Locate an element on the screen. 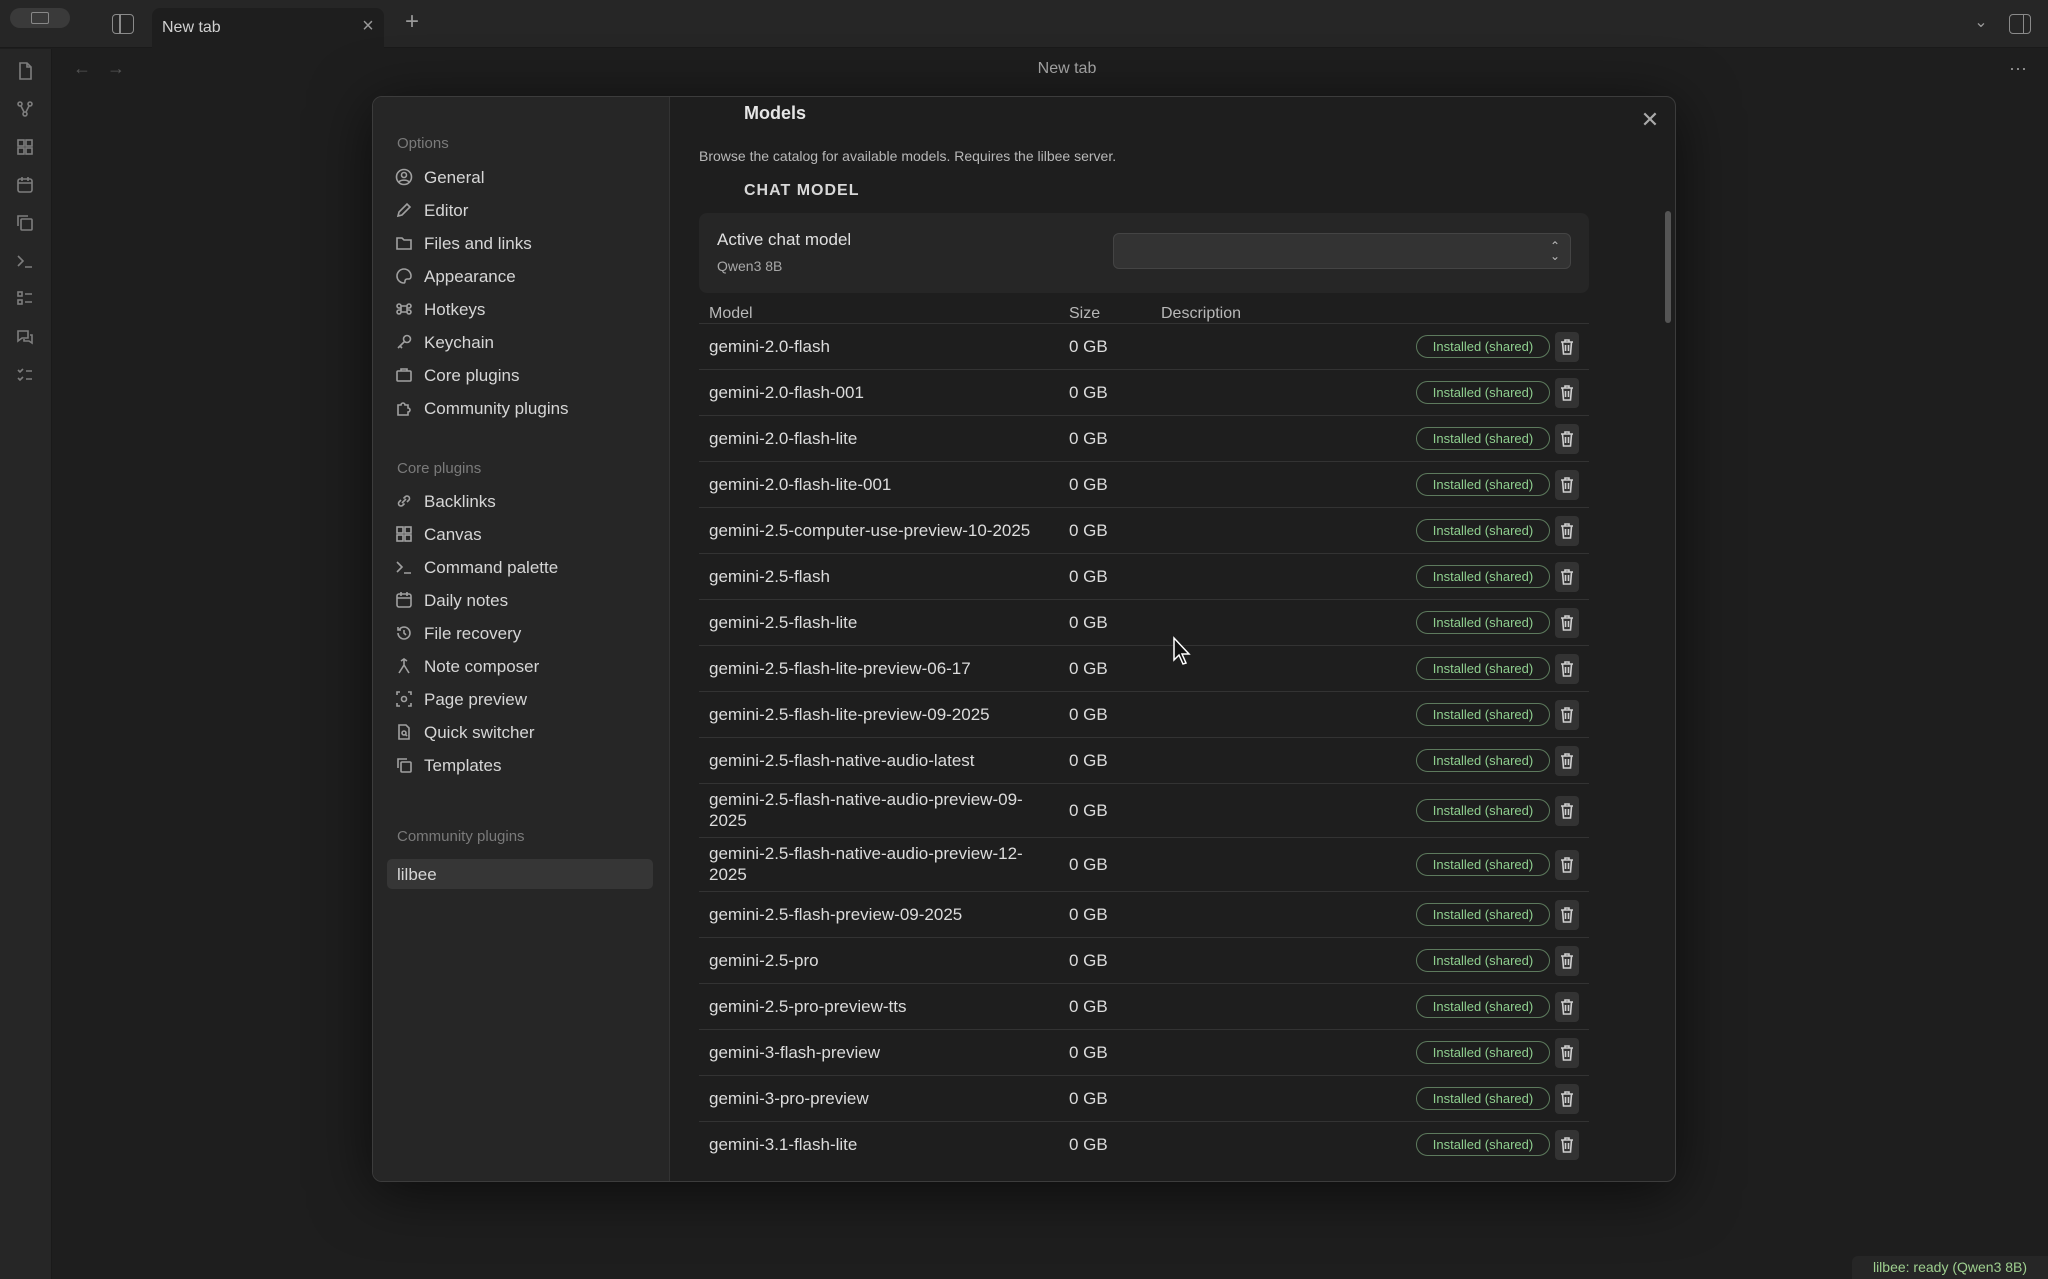  model-name: gemini-2.5-flash is located at coordinates (769, 576).